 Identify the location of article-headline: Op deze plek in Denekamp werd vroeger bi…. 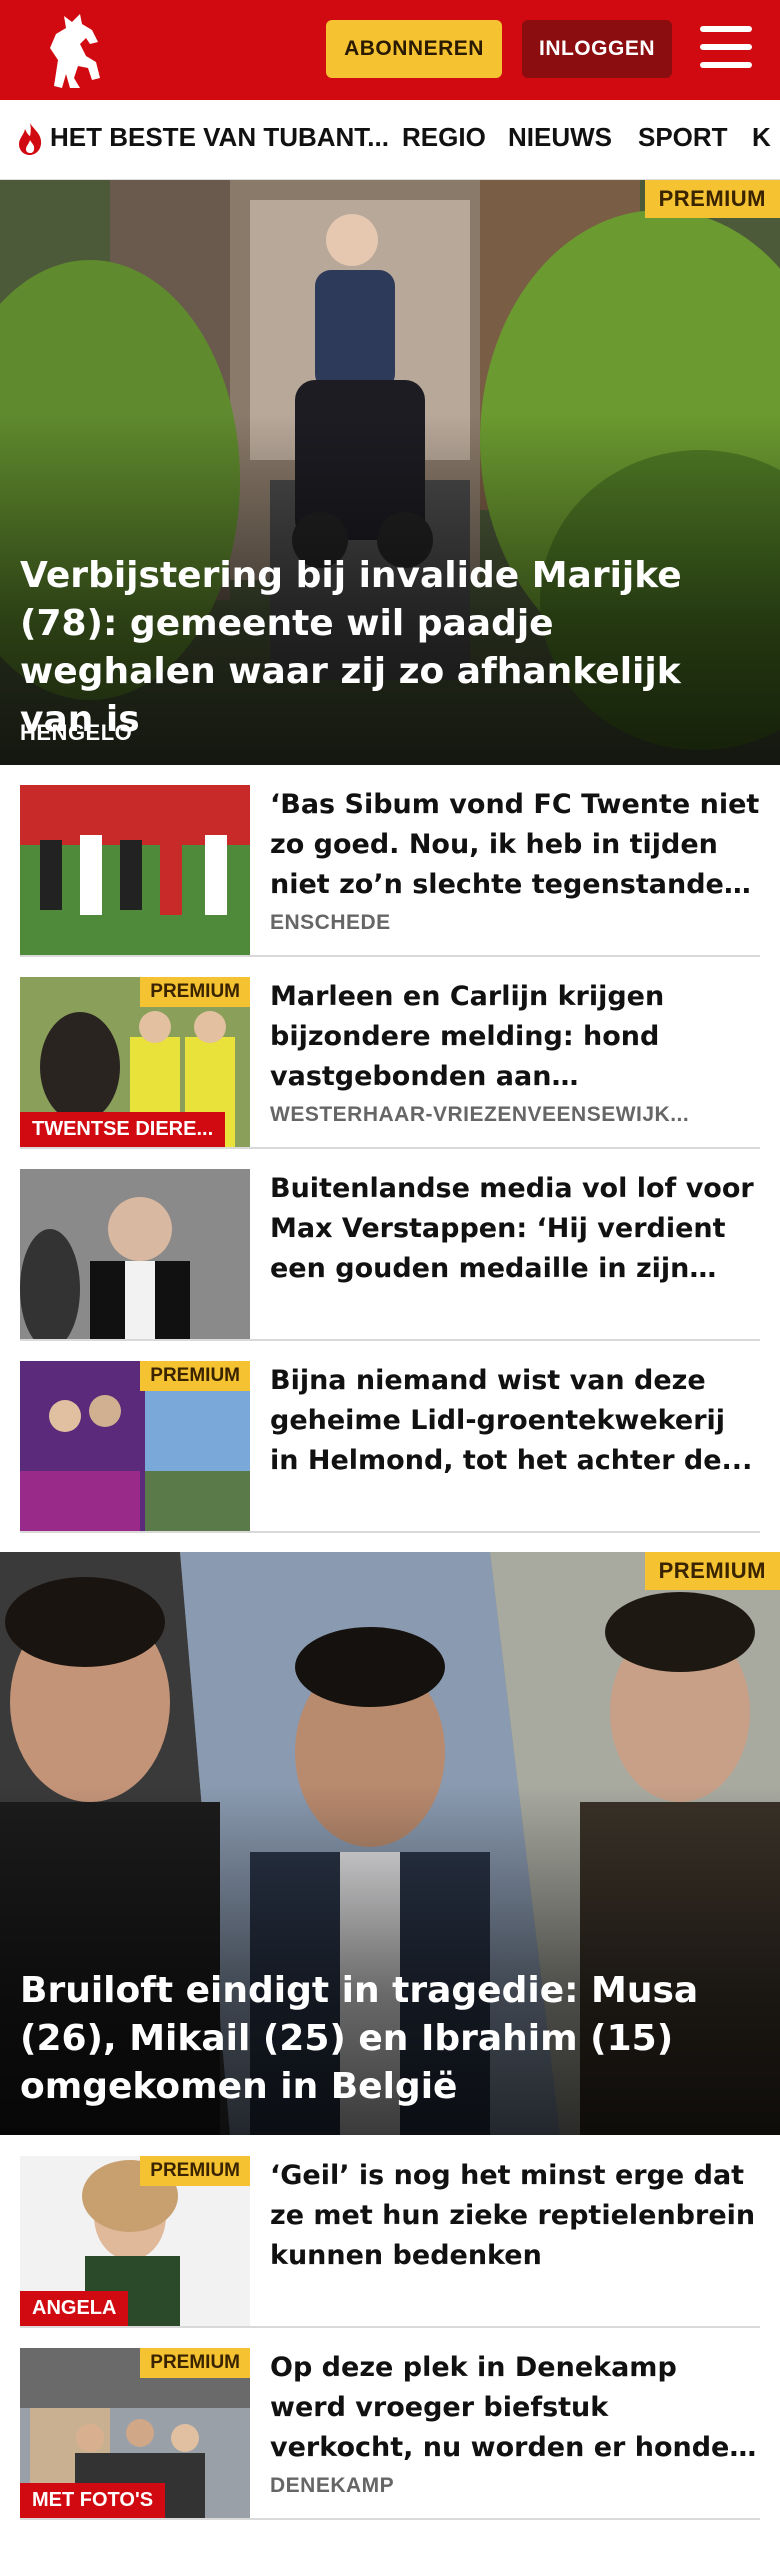
(515, 2408).